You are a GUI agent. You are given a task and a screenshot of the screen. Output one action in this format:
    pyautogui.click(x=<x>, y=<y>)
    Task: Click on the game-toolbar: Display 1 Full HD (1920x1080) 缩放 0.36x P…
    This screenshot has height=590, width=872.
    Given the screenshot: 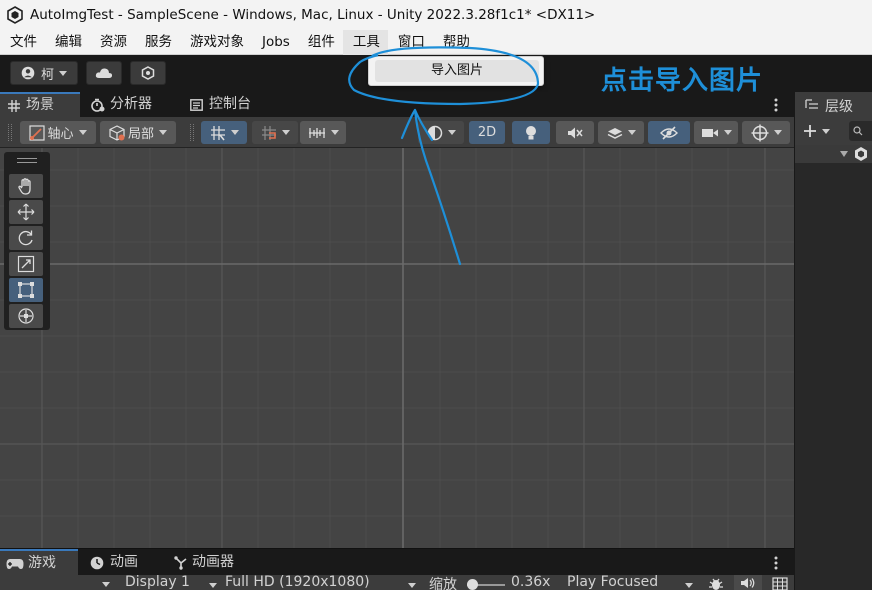 What is the action you would take?
    pyautogui.click(x=397, y=582)
    